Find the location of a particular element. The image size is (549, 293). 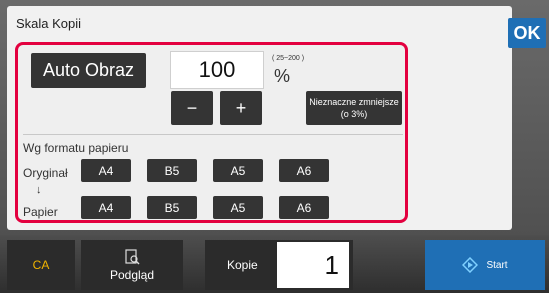

original-size-a6: A6 is located at coordinates (304, 170).